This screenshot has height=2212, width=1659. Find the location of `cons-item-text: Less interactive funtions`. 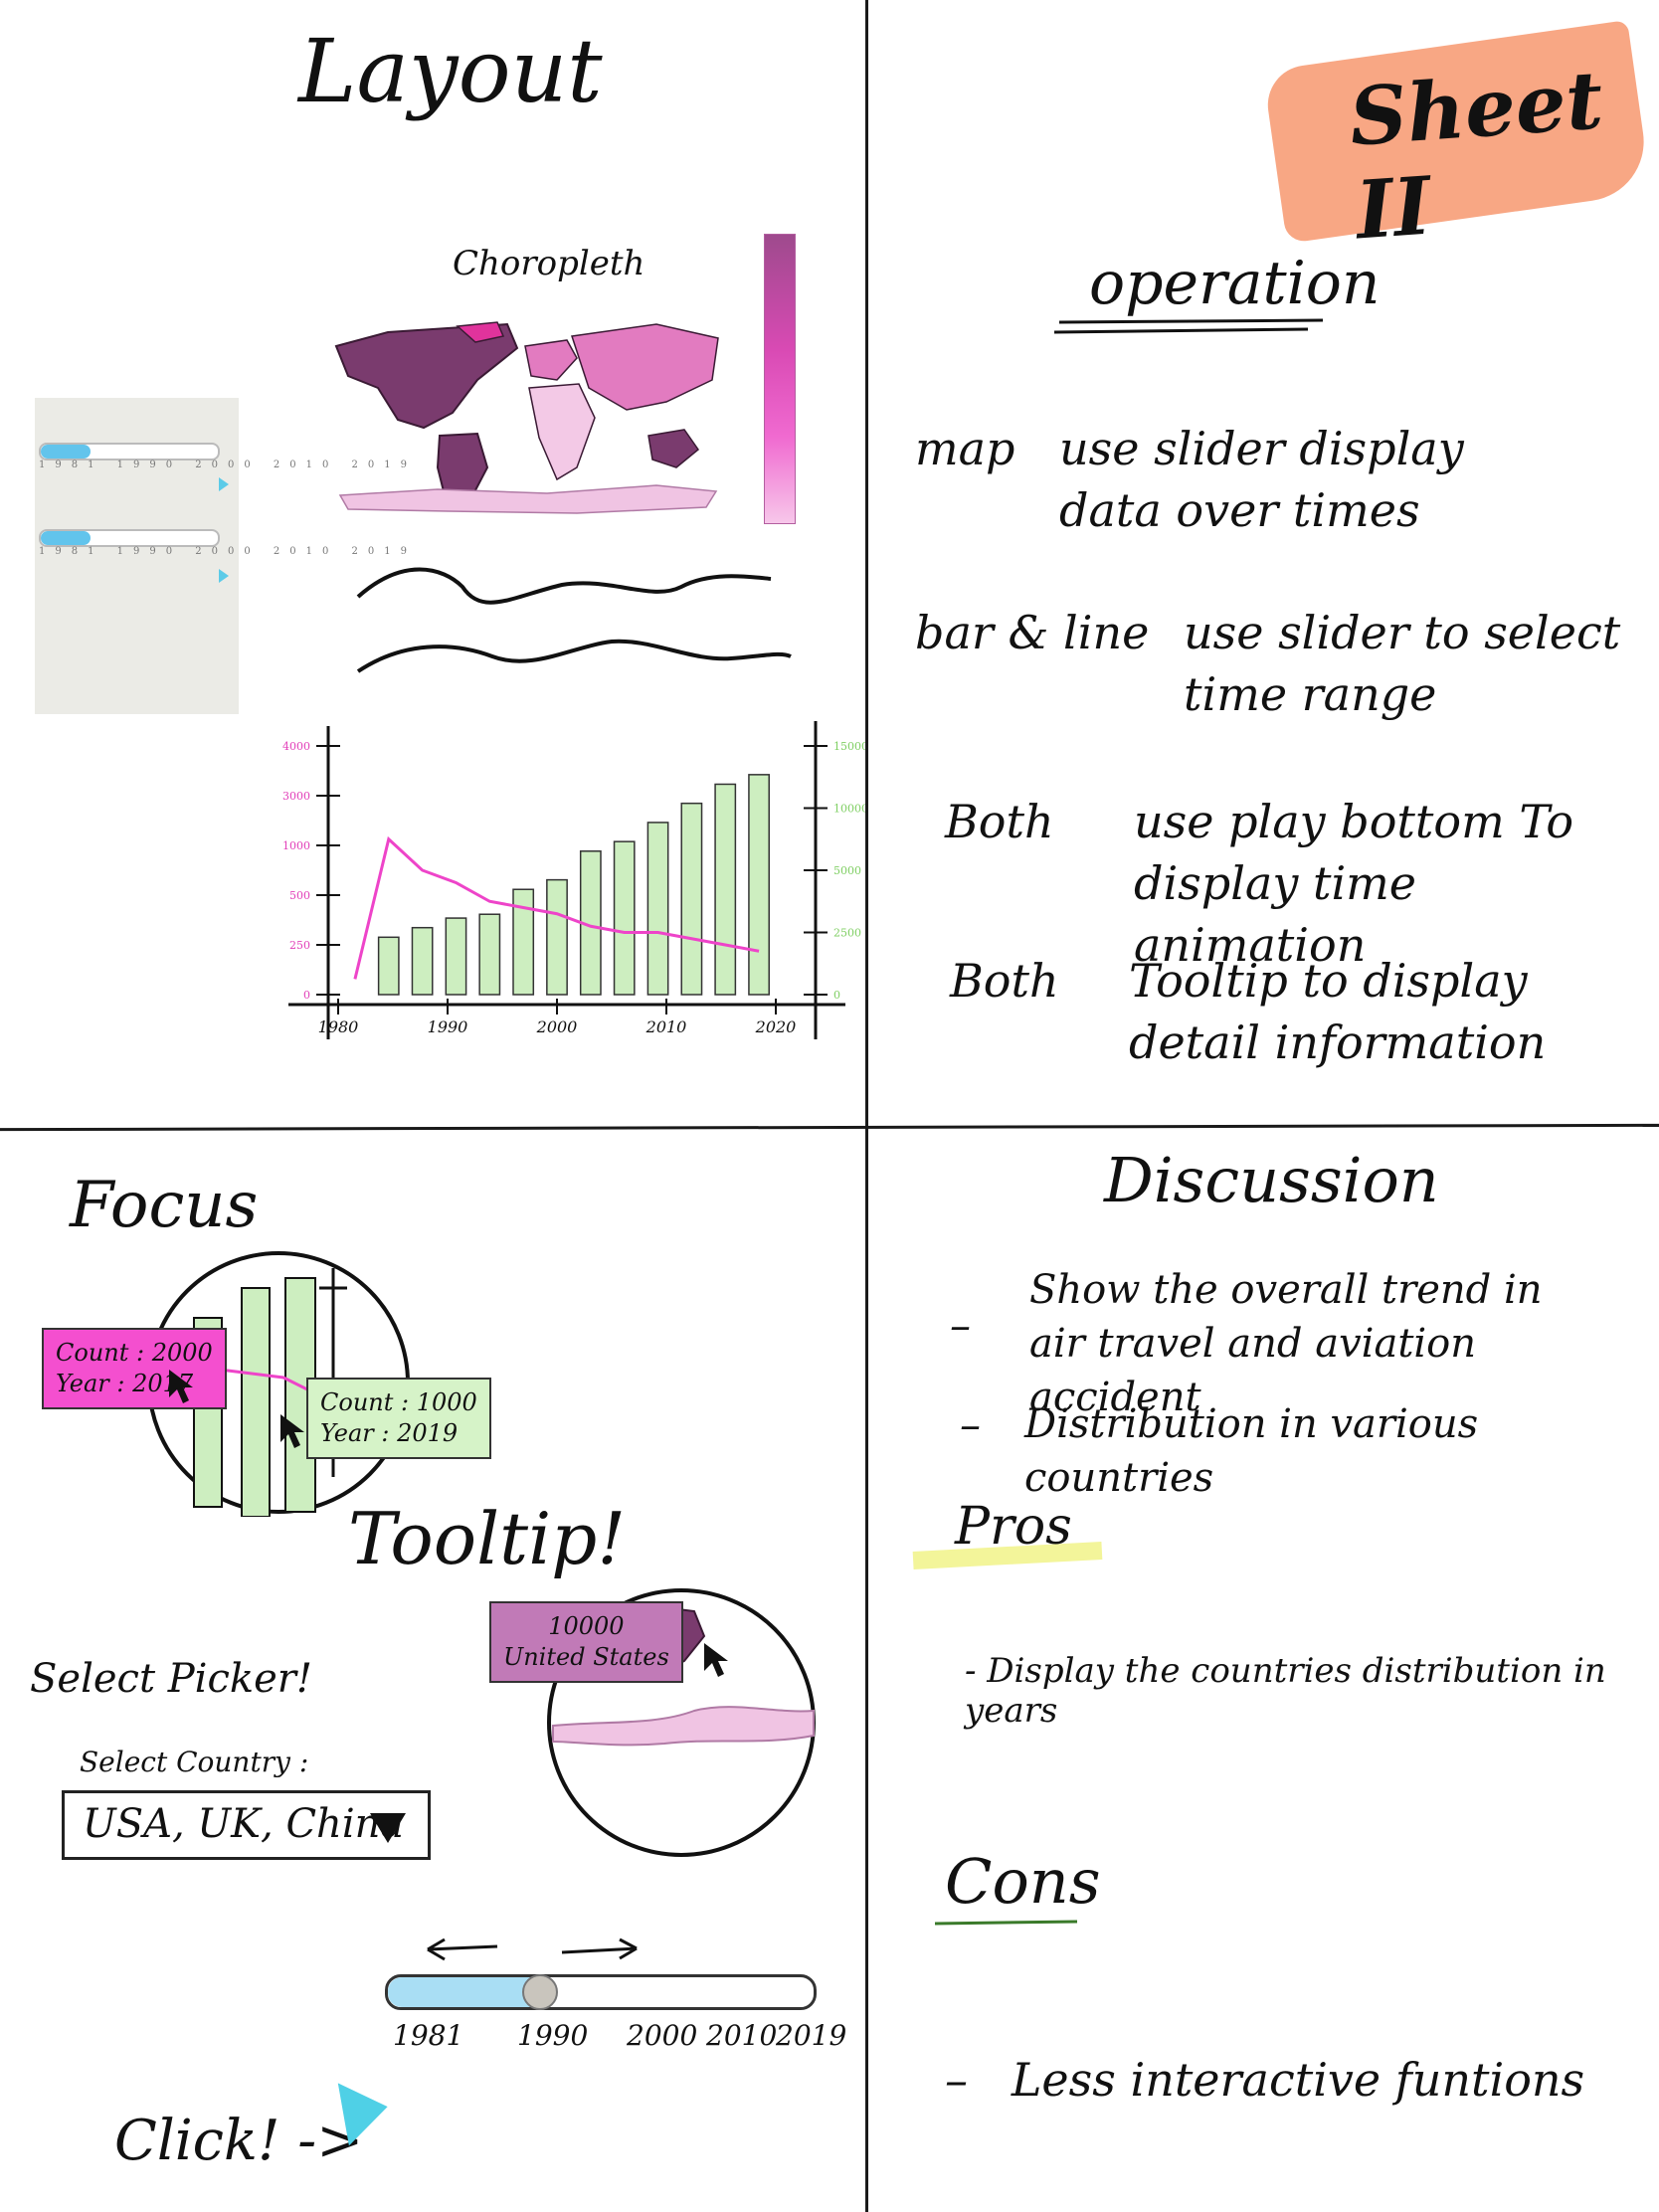

cons-item-text: Less interactive funtions is located at coordinates (1298, 2080).